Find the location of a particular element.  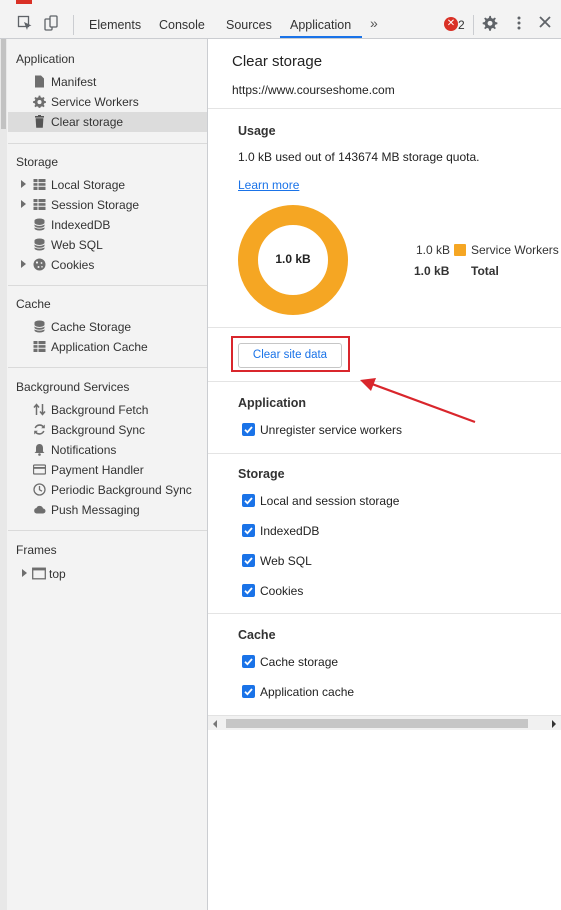

close-icon is located at coordinates (547, 24).